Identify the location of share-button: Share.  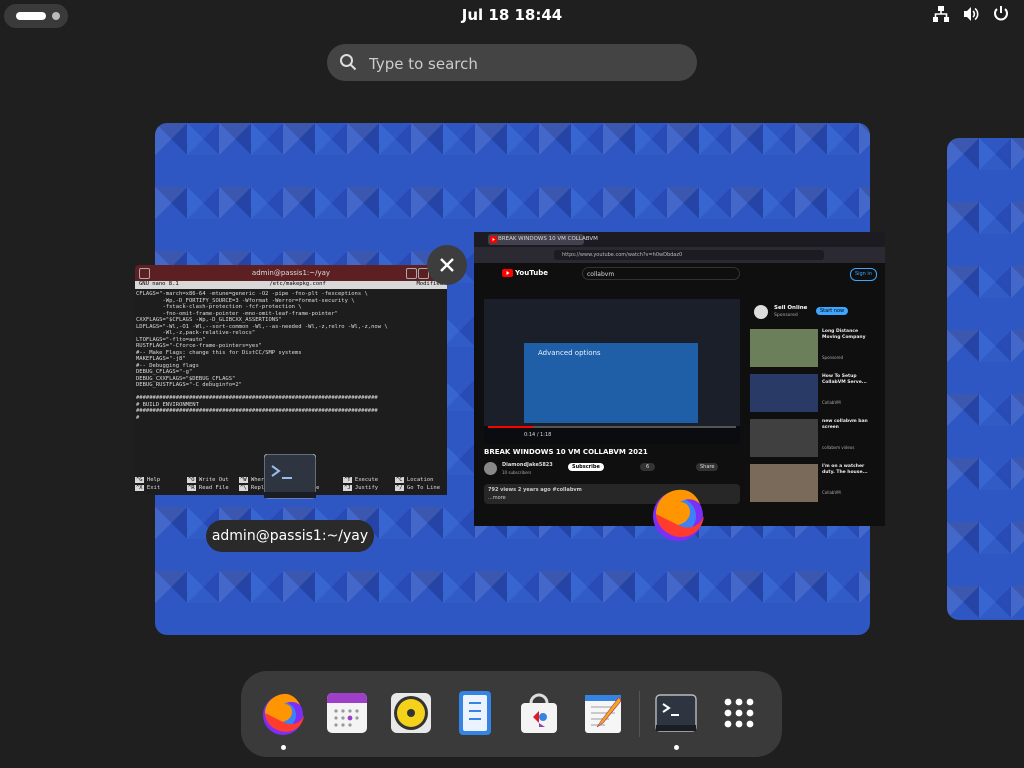
(707, 467).